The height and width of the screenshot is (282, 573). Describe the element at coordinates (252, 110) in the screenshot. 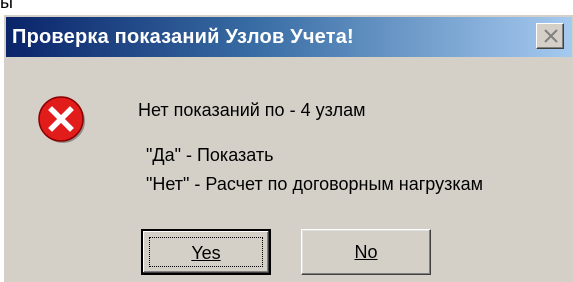

I see `message-line-count: Нет показаний по - 4 узлам` at that location.